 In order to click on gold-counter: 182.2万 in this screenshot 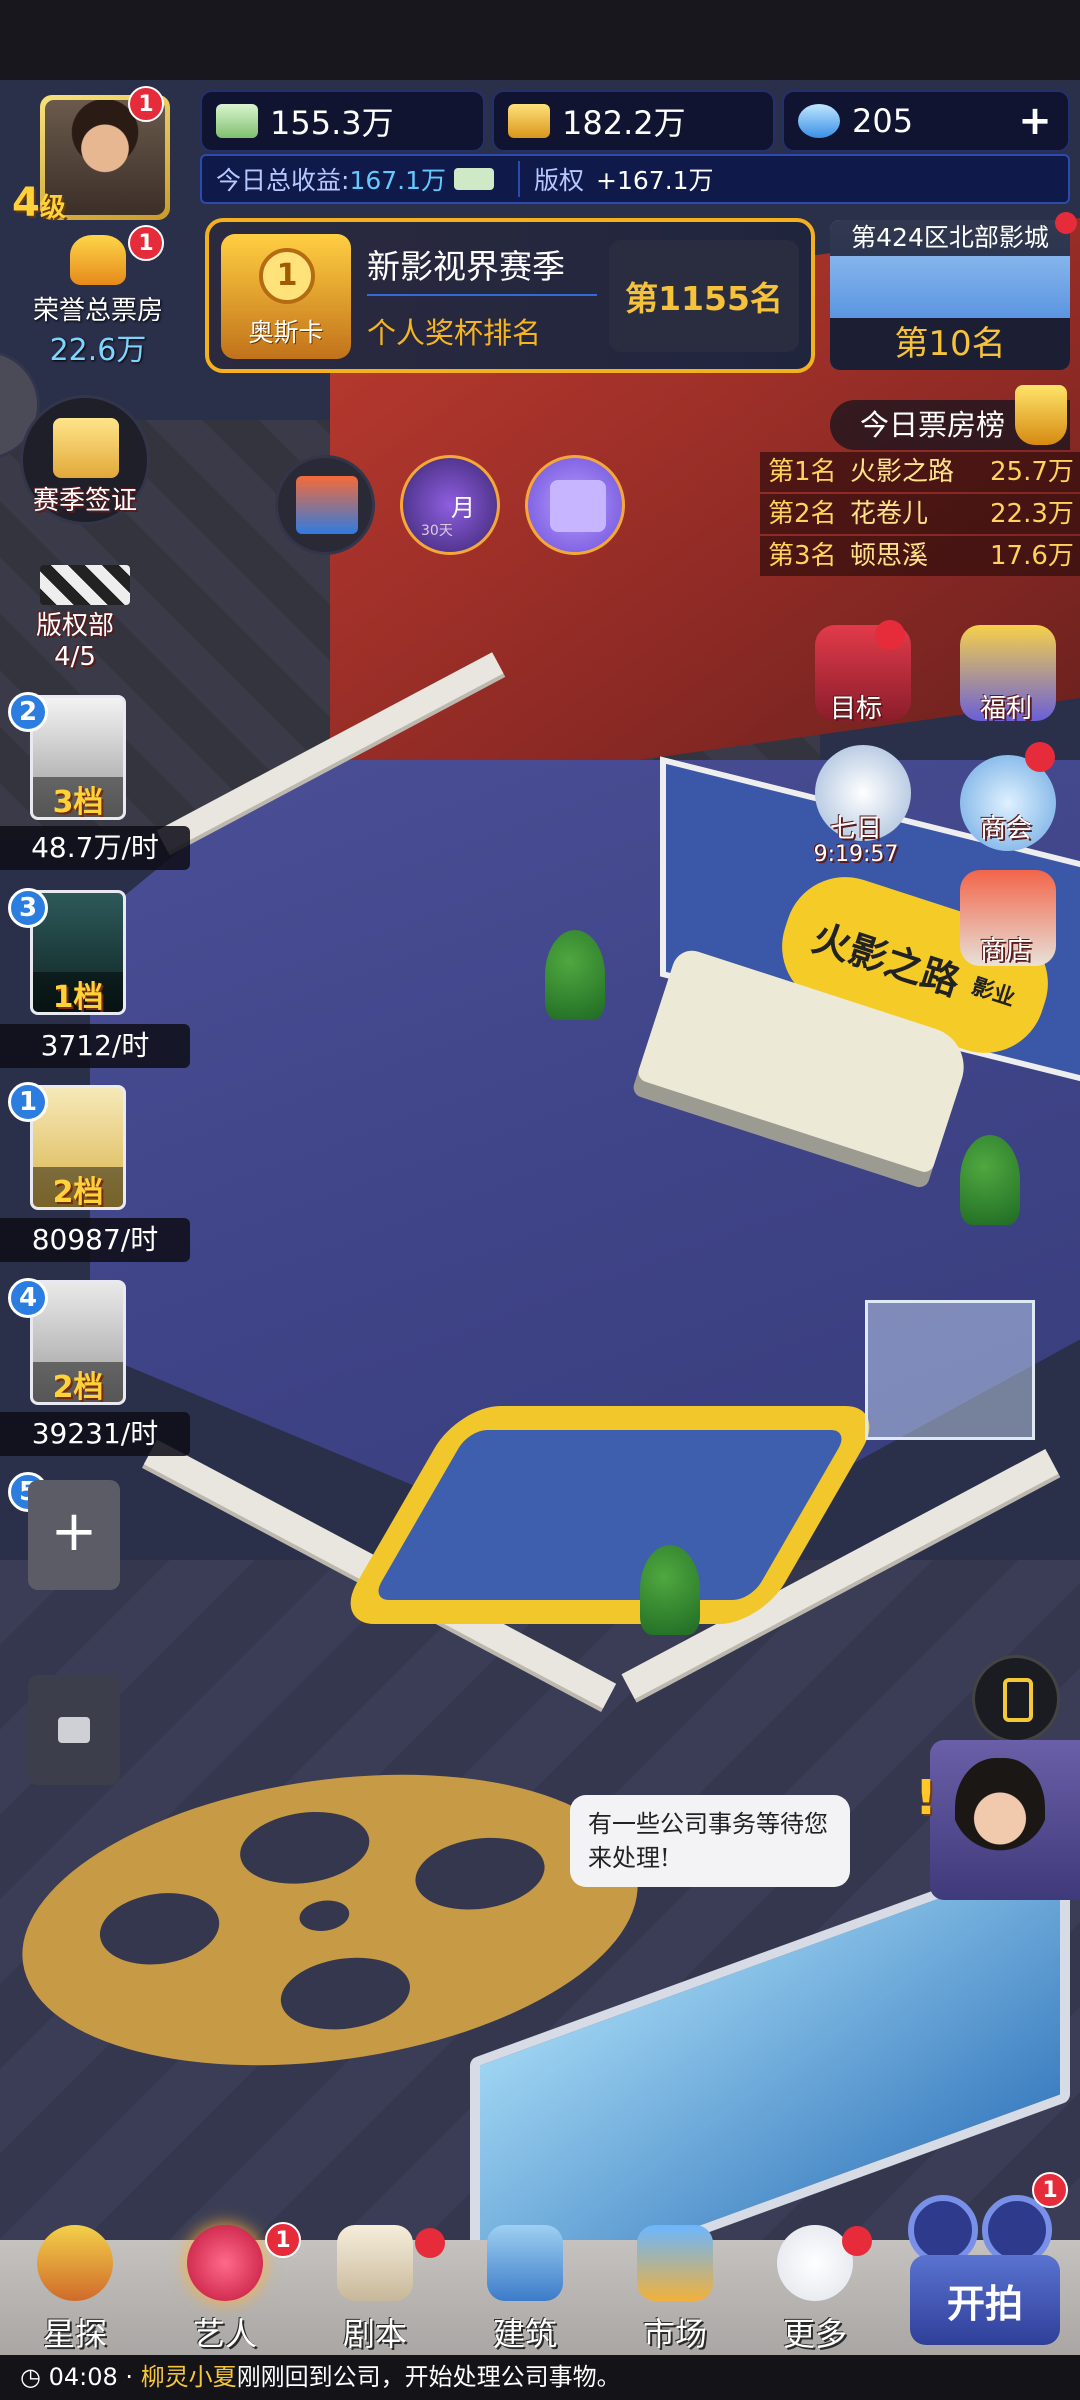, I will do `click(633, 121)`.